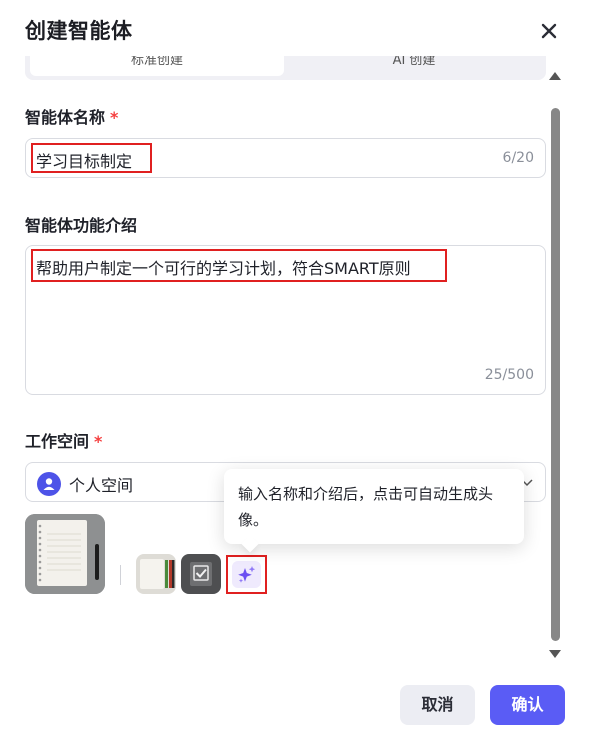  Describe the element at coordinates (157, 66) in the screenshot. I see `tab-standard-create: 标准创建` at that location.